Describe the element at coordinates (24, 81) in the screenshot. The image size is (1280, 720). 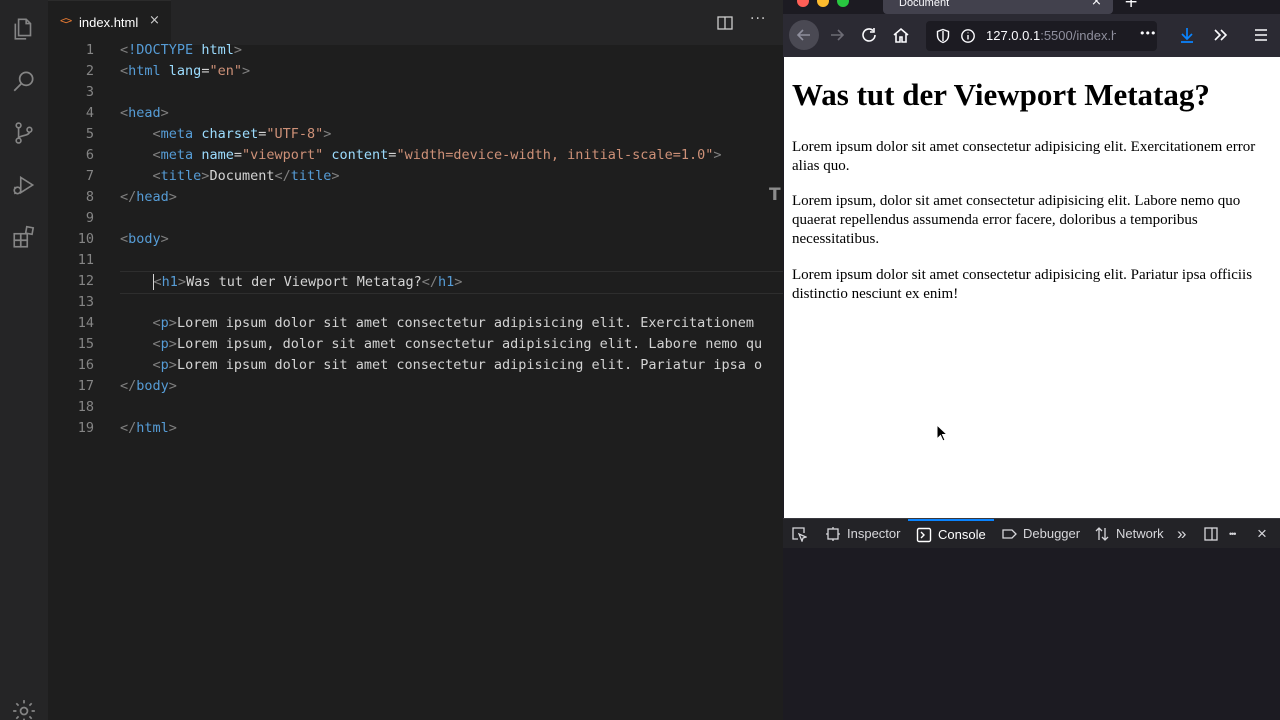
I see `search-icon` at that location.